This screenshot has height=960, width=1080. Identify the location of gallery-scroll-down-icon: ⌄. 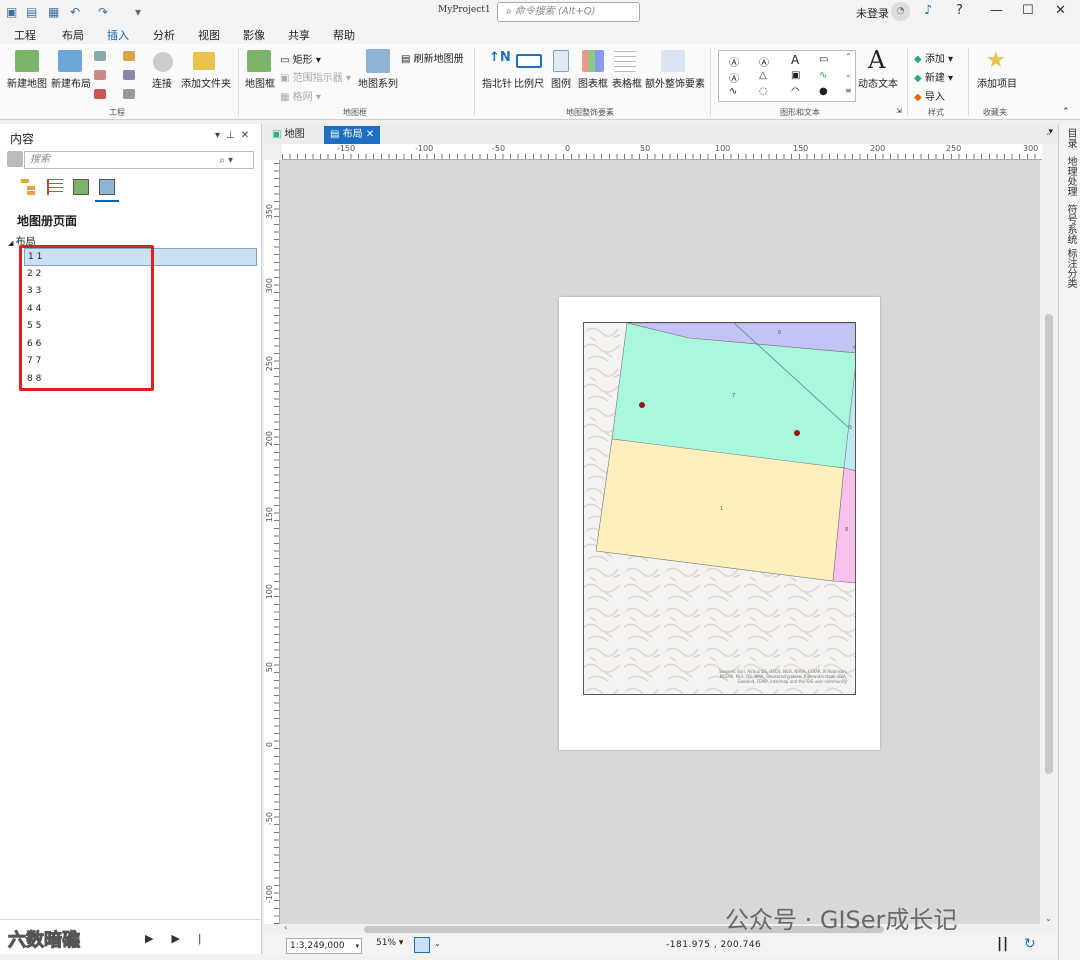
(848, 74).